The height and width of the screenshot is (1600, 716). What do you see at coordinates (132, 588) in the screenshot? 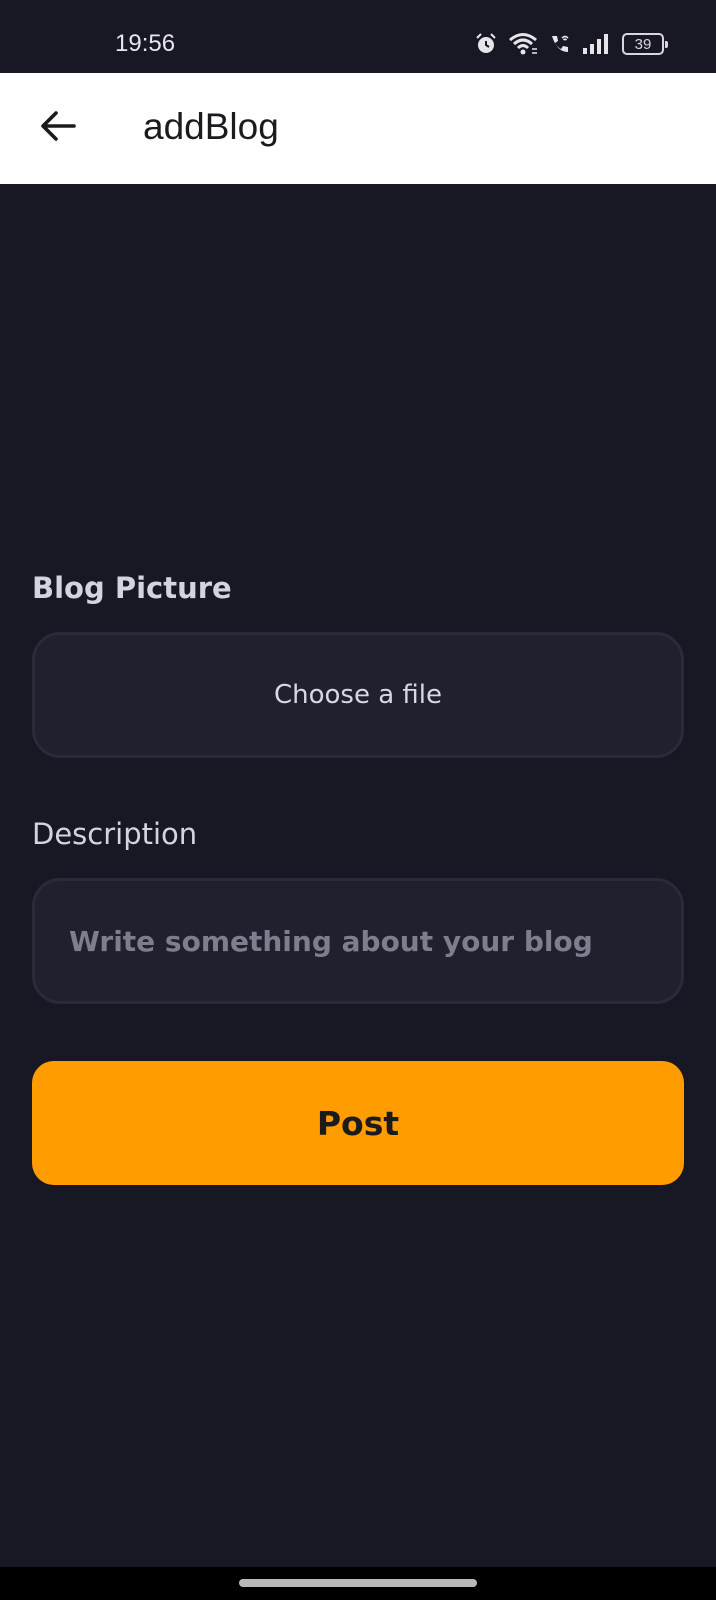
I see `blog-picture-label: Blog Picture` at bounding box center [132, 588].